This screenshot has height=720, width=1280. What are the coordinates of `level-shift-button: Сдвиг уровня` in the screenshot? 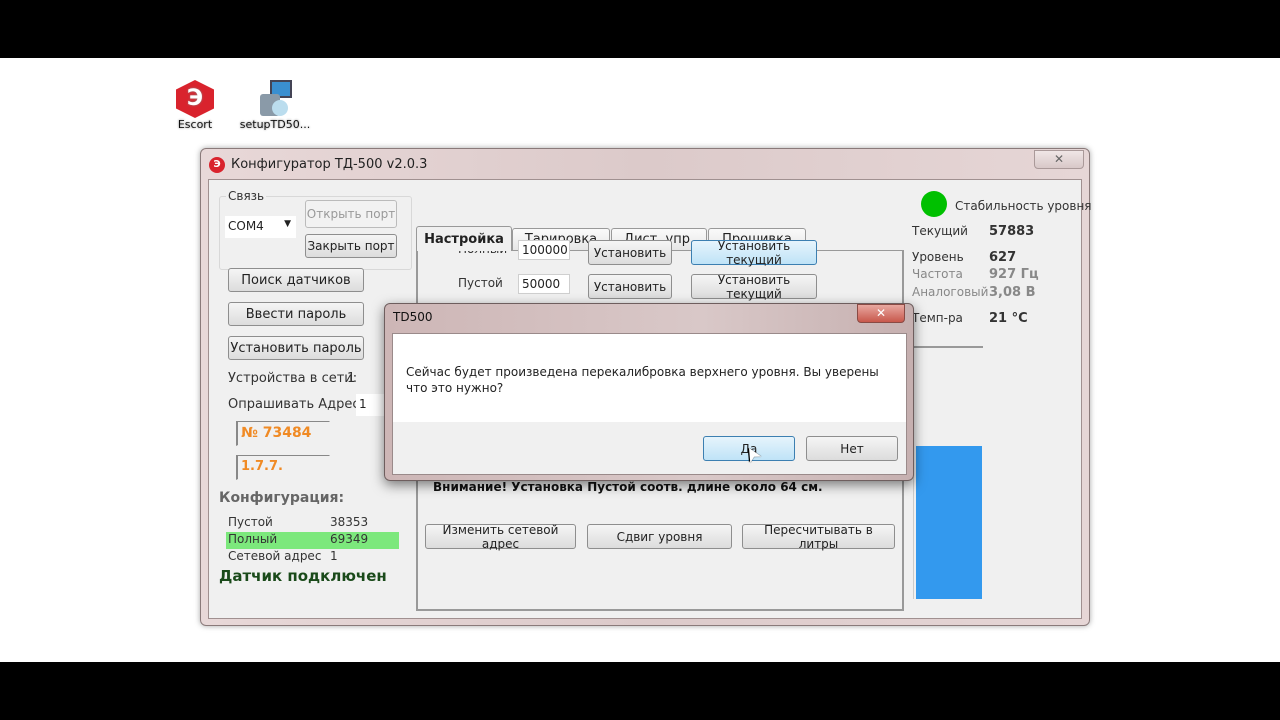 It's located at (659, 536).